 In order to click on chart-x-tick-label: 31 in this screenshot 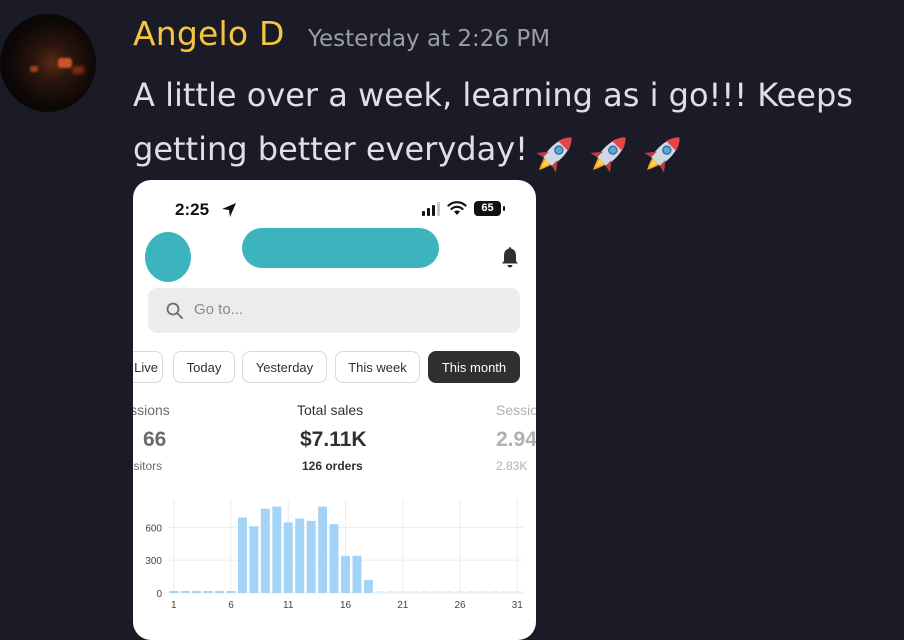, I will do `click(518, 605)`.